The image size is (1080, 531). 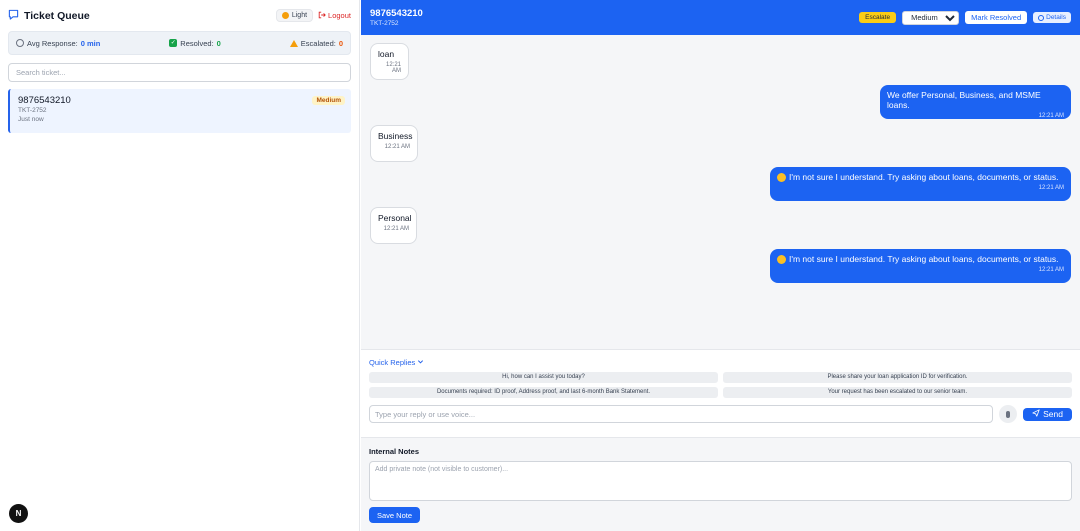 What do you see at coordinates (543, 377) in the screenshot?
I see `quick-reply-chip: Hi, how can I assist you today?` at bounding box center [543, 377].